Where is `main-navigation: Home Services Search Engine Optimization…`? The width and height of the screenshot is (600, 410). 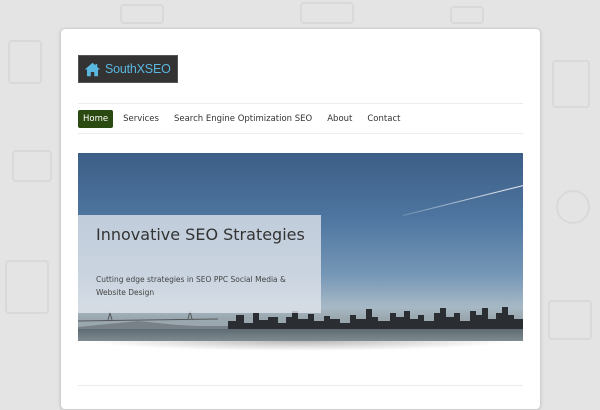
main-navigation: Home Services Search Engine Optimization… is located at coordinates (300, 118).